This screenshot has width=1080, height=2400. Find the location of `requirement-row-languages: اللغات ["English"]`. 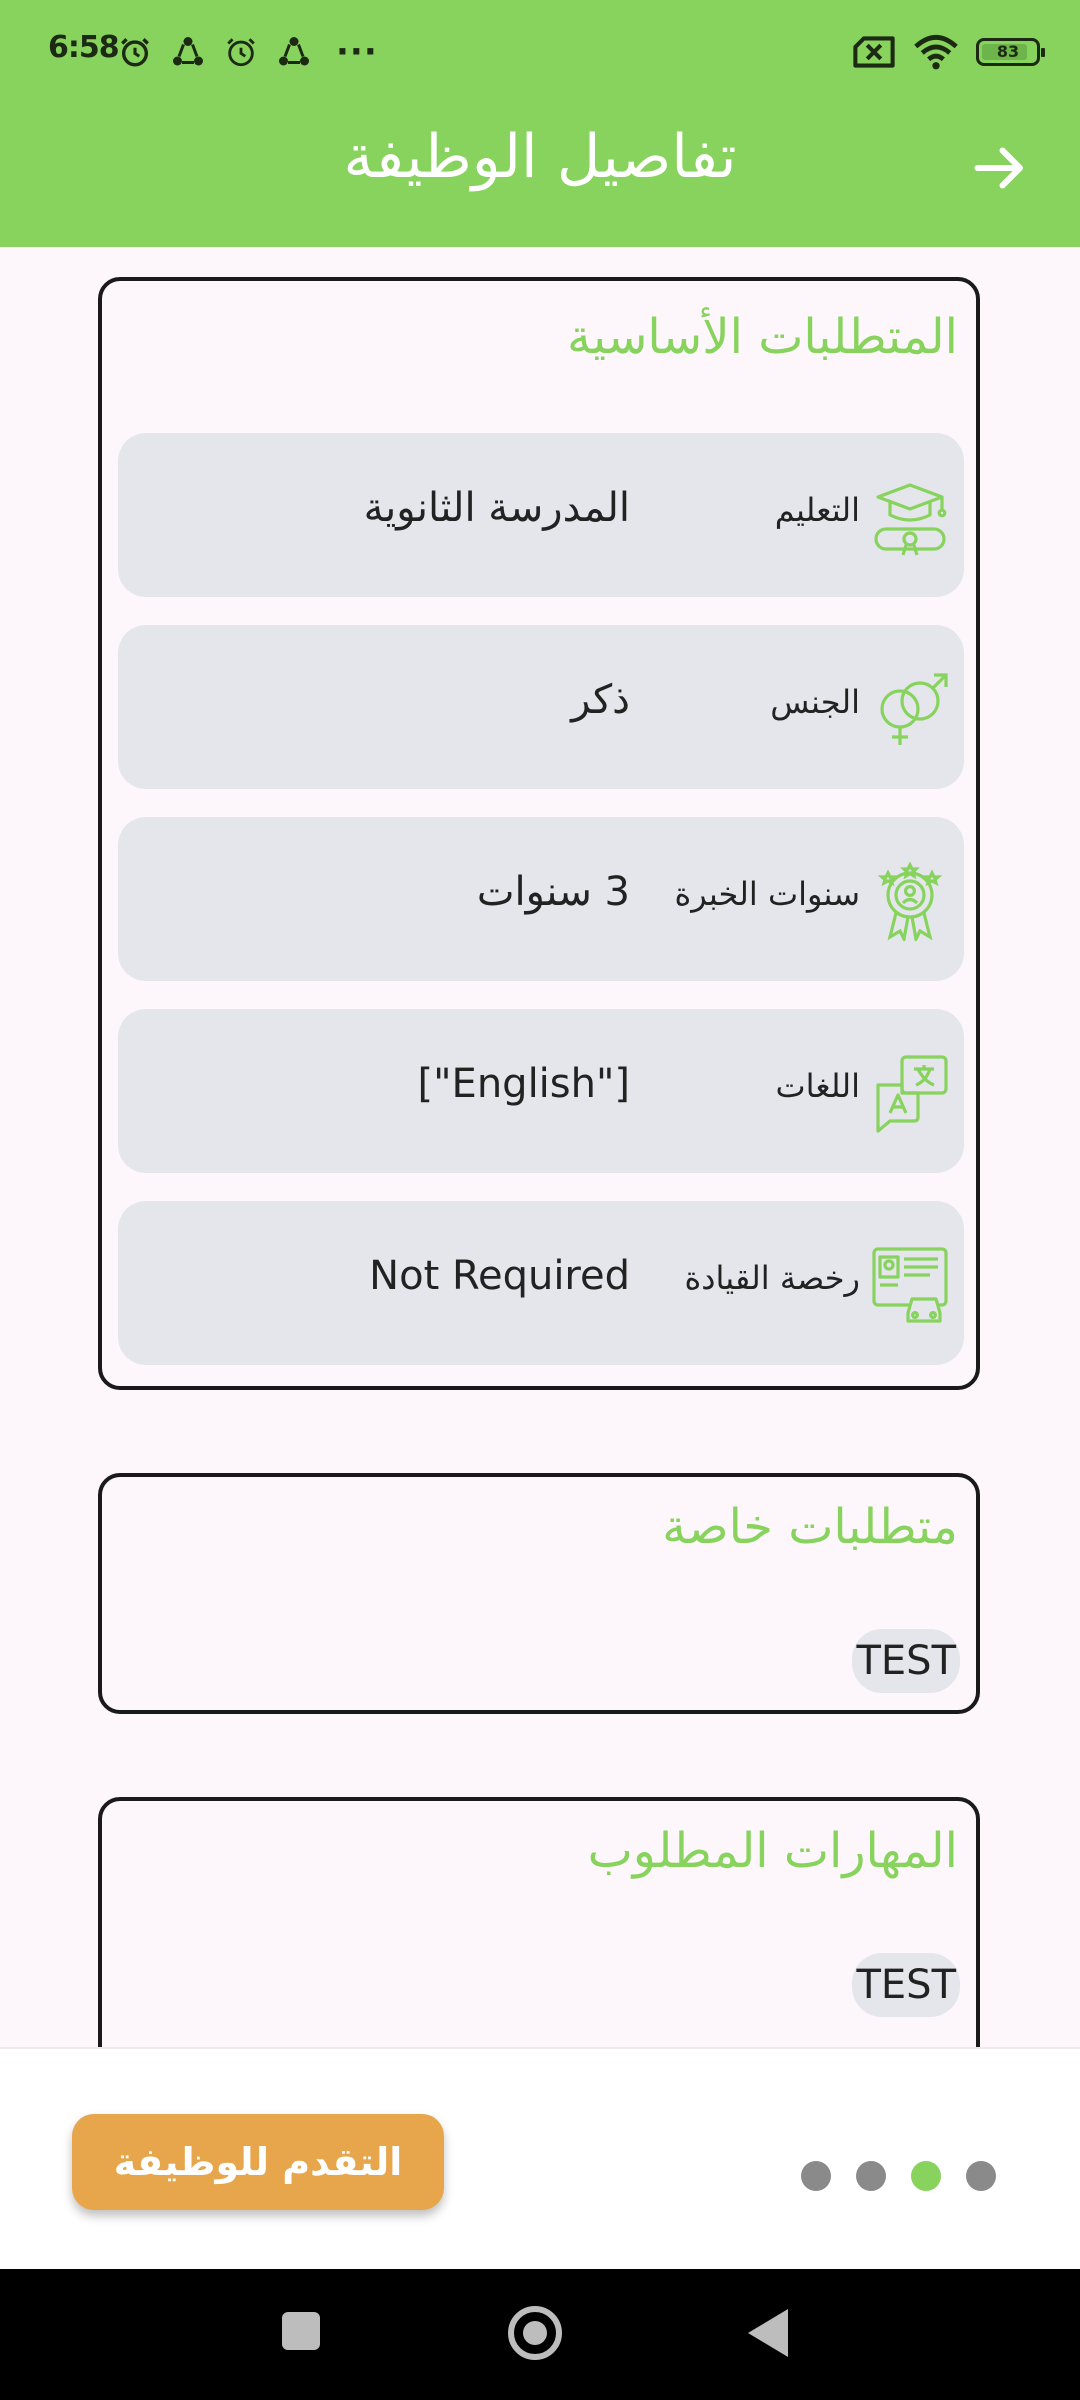

requirement-row-languages: اللغات ["English"] is located at coordinates (541, 1091).